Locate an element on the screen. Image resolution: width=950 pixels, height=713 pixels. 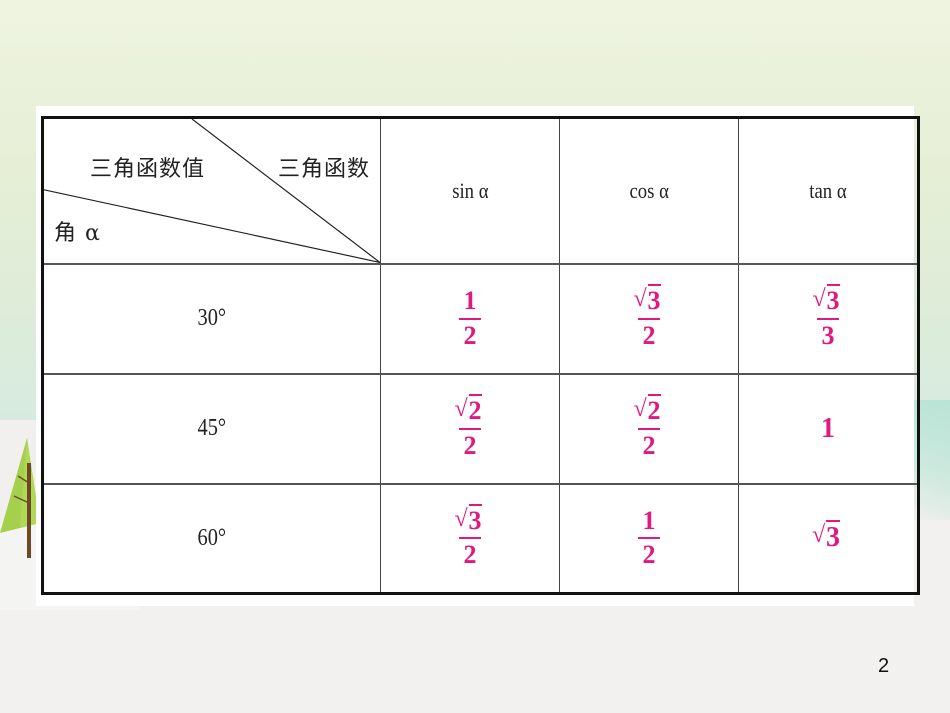
header-sin: sin α is located at coordinates (470, 191).